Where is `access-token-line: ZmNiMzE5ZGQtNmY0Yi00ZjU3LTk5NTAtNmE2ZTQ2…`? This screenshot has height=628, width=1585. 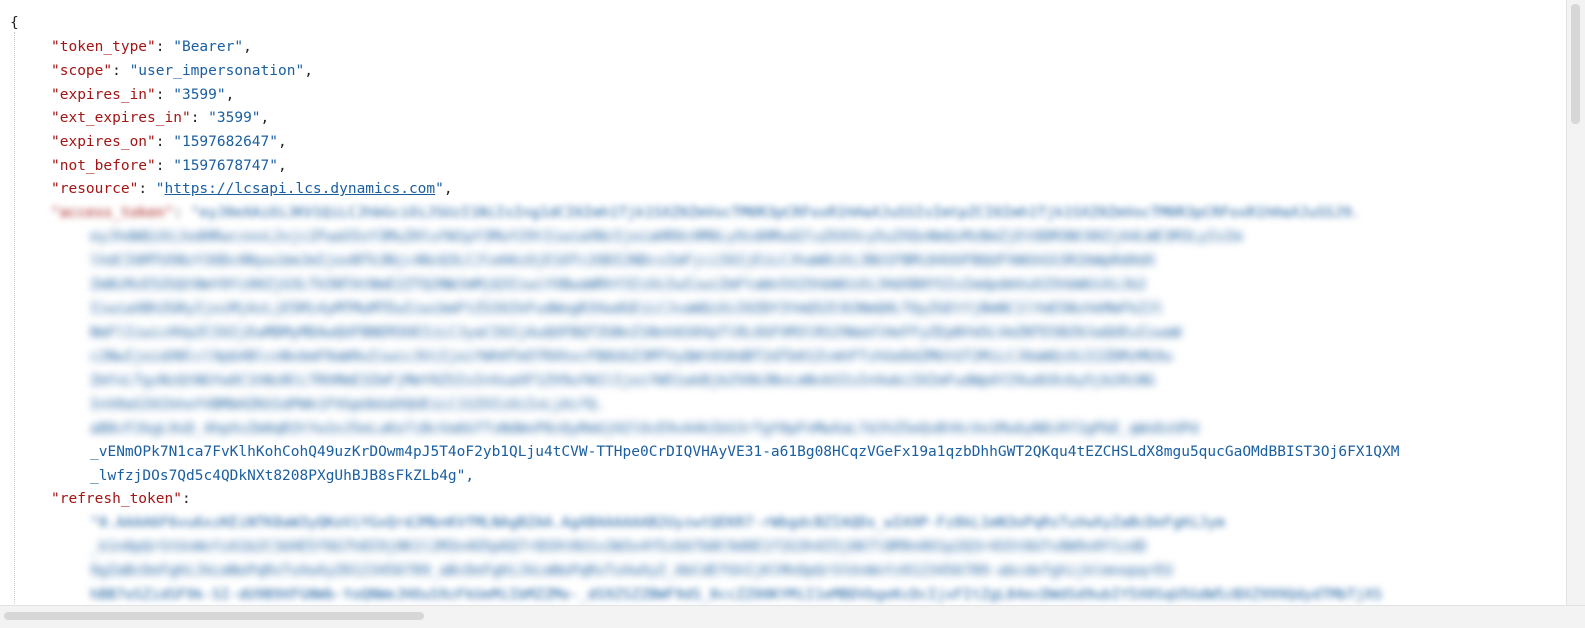 access-token-line: ZmNiMzE5ZGQtNmY0Yi00ZjU3LTk5NTAtNmE2ZTQ2… is located at coordinates (618, 285).